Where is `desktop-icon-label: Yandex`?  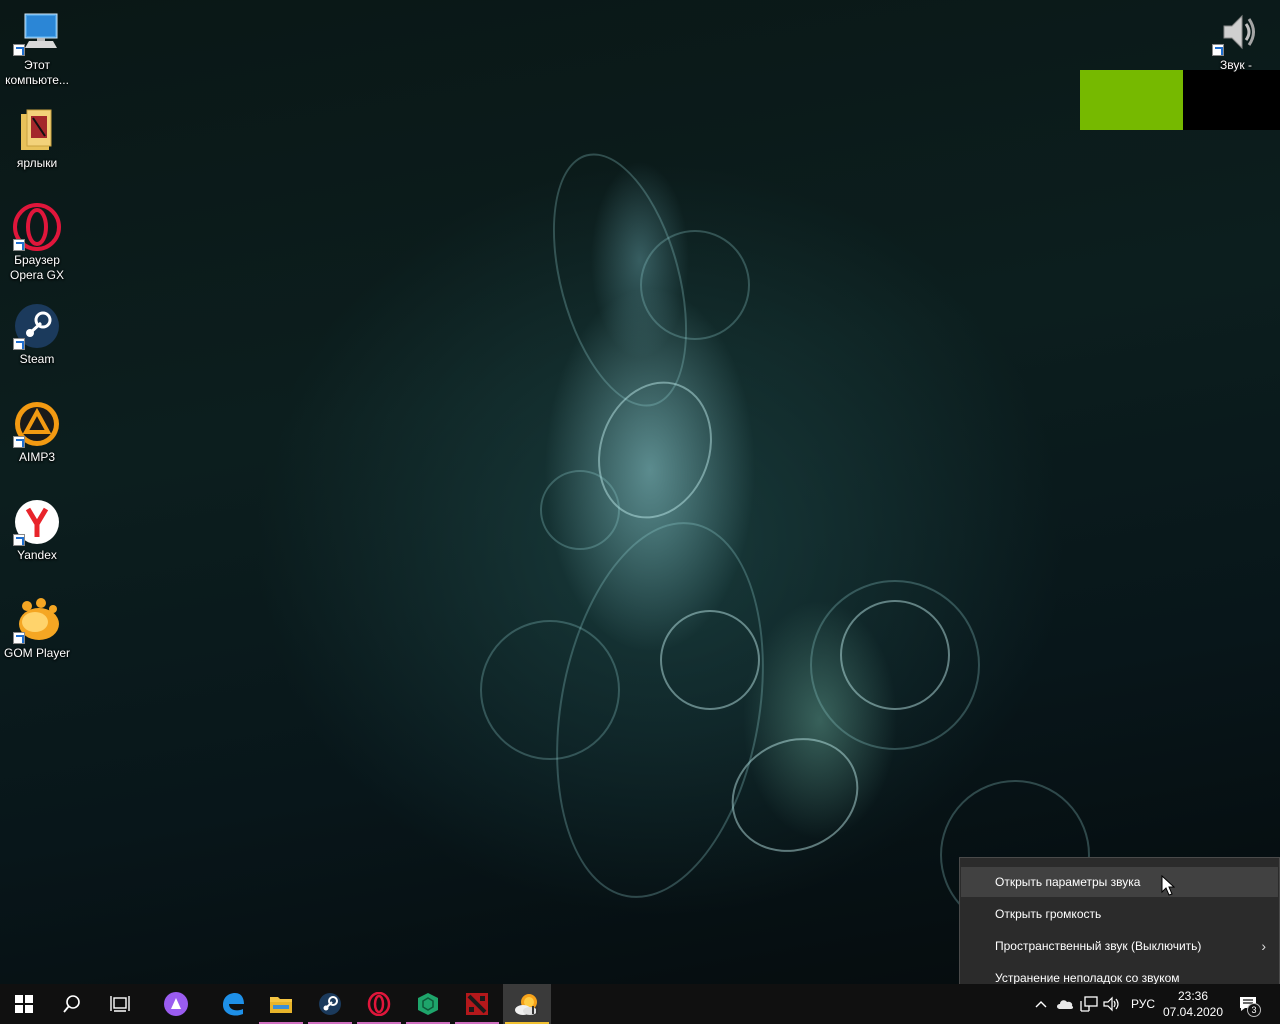
desktop-icon-label: Yandex is located at coordinates (37, 555).